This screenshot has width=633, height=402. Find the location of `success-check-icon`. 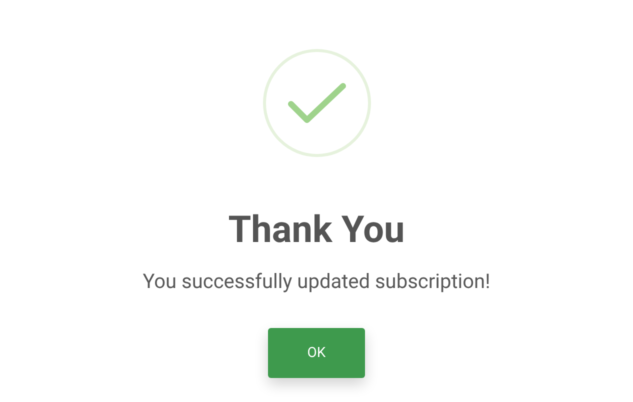

success-check-icon is located at coordinates (316, 103).